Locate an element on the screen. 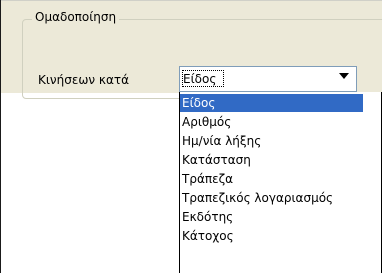  dropdown-option-katoxos: Κάτοχος is located at coordinates (271, 236).